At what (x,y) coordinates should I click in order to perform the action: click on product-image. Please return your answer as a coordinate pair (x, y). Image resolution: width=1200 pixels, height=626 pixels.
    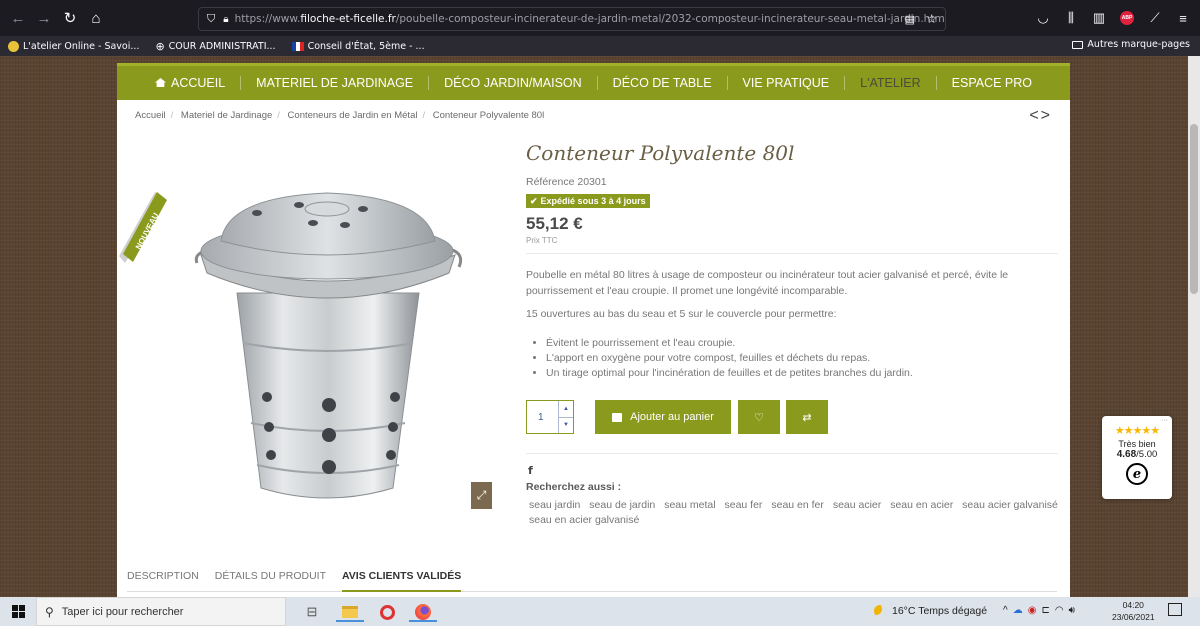
    Looking at the image, I should click on (327, 345).